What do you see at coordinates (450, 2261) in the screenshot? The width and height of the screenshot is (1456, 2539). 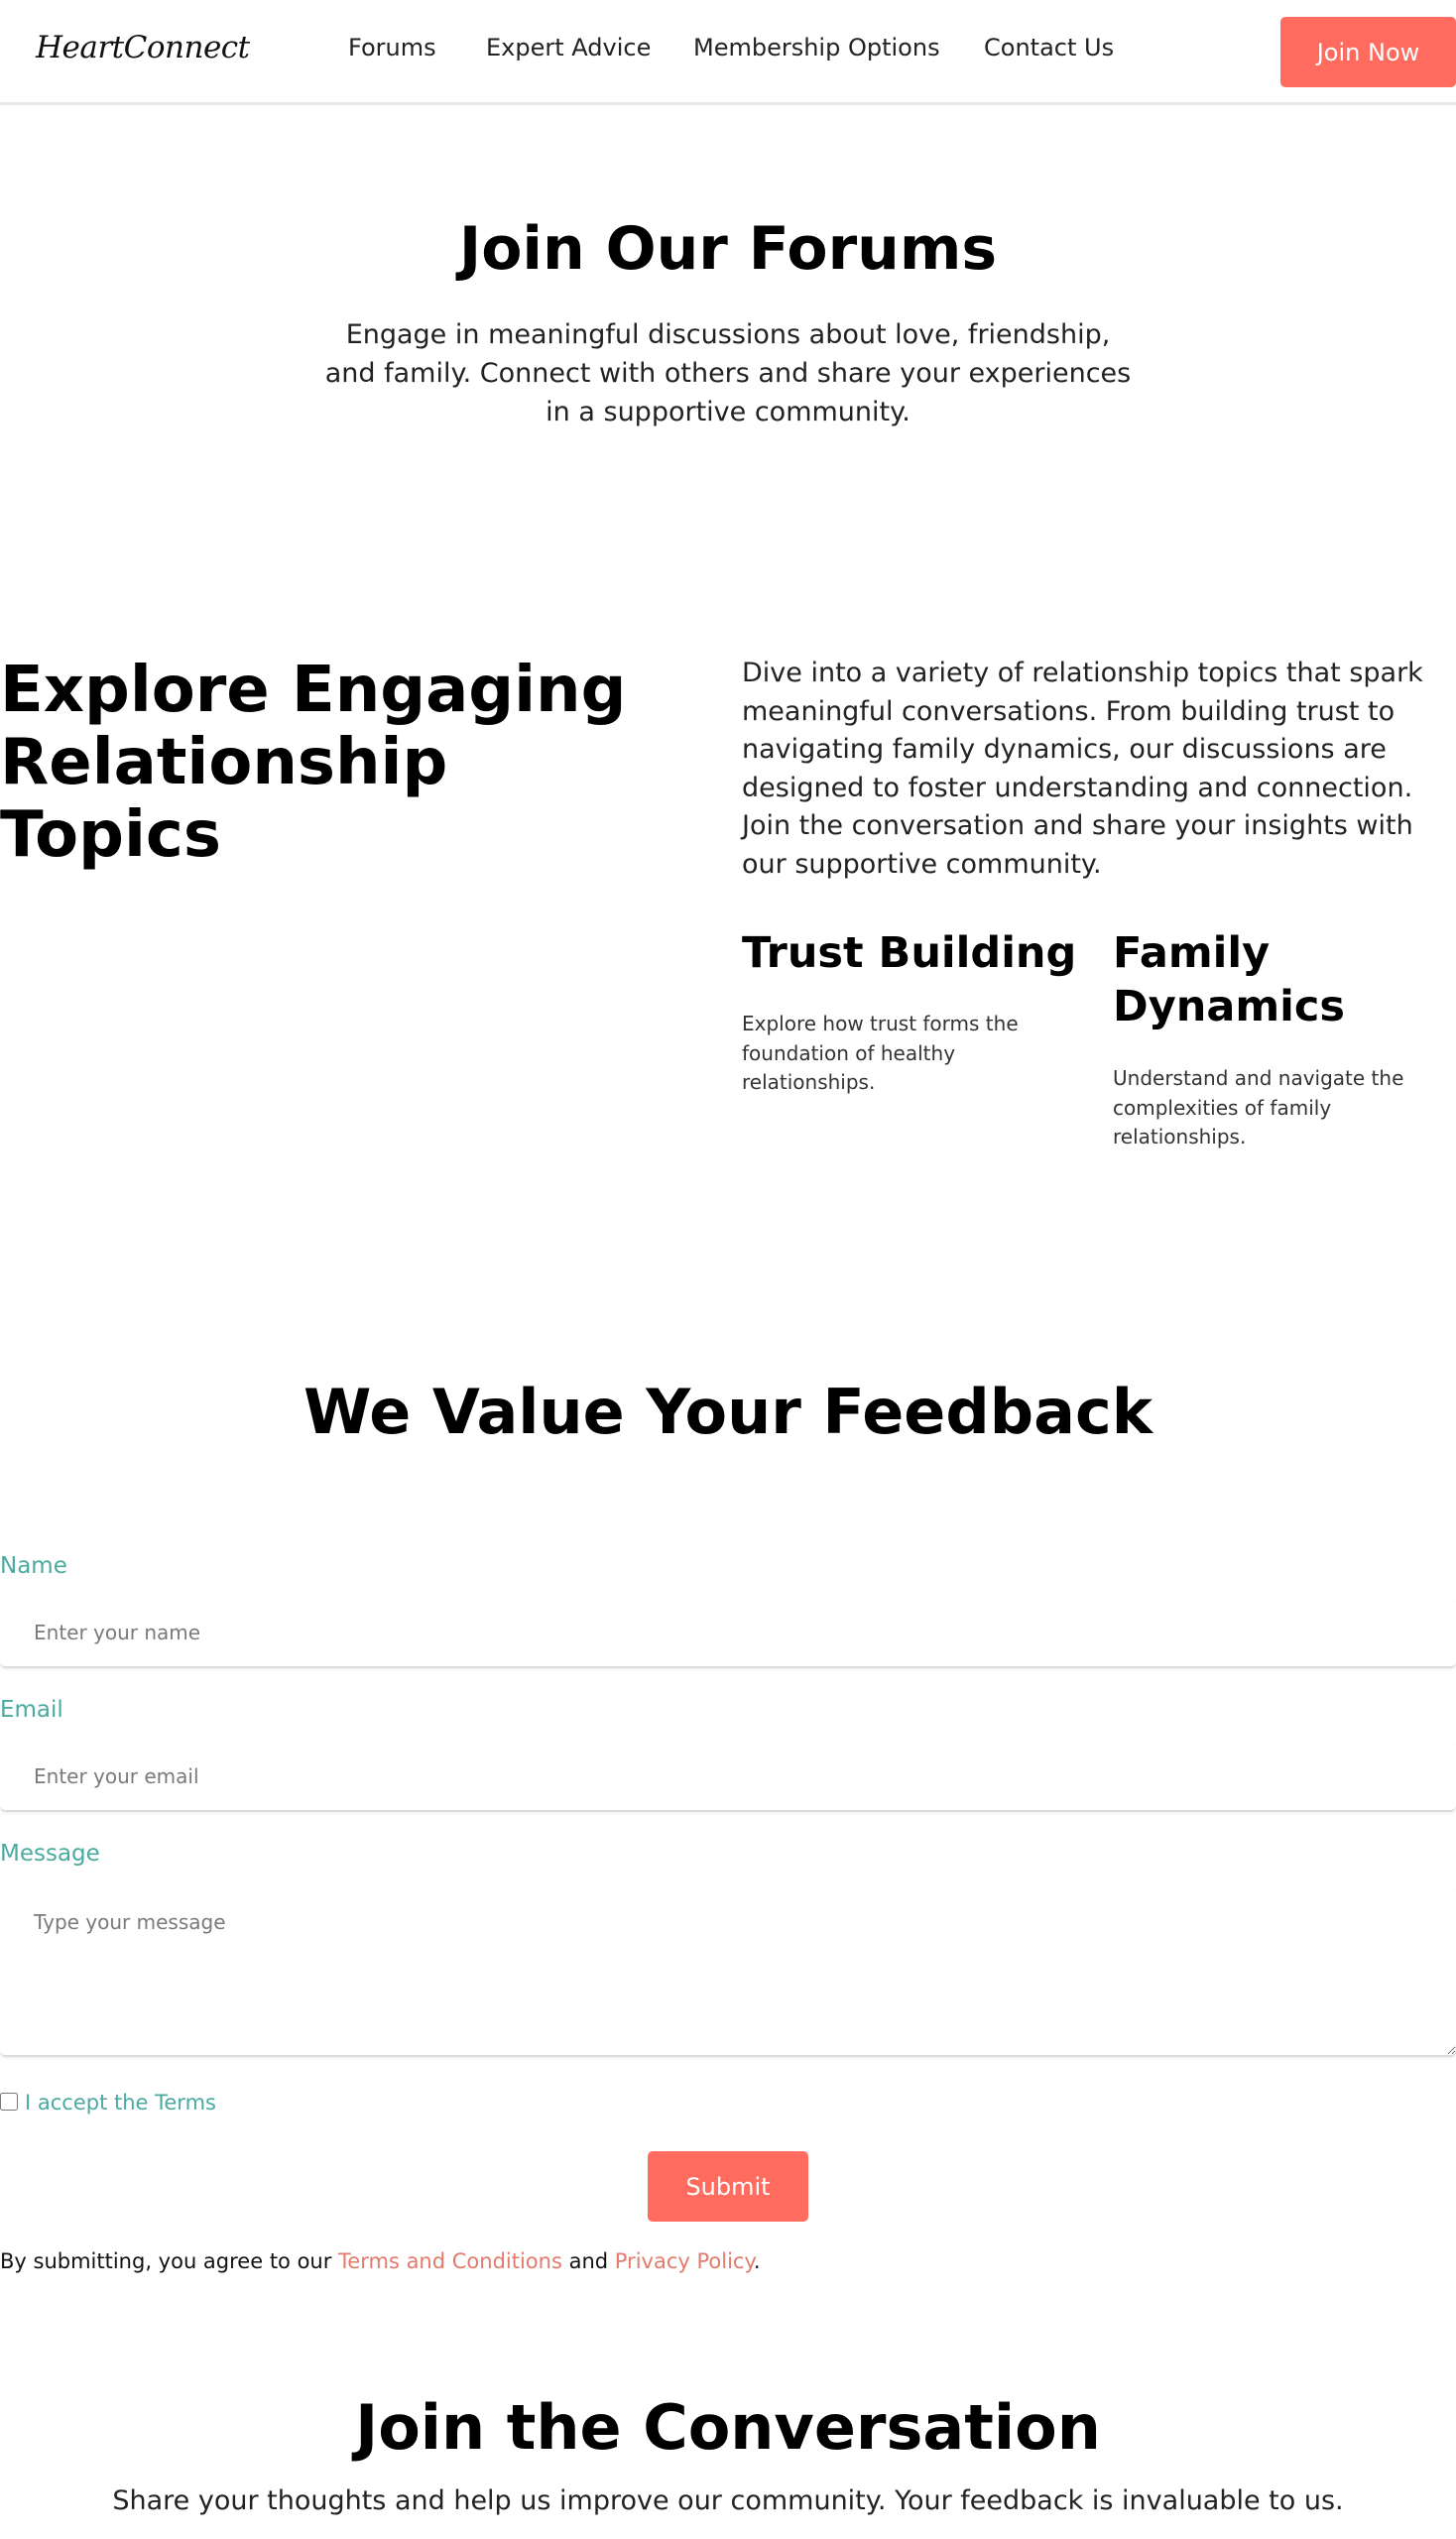 I see `terms-link: Terms and Conditions` at bounding box center [450, 2261].